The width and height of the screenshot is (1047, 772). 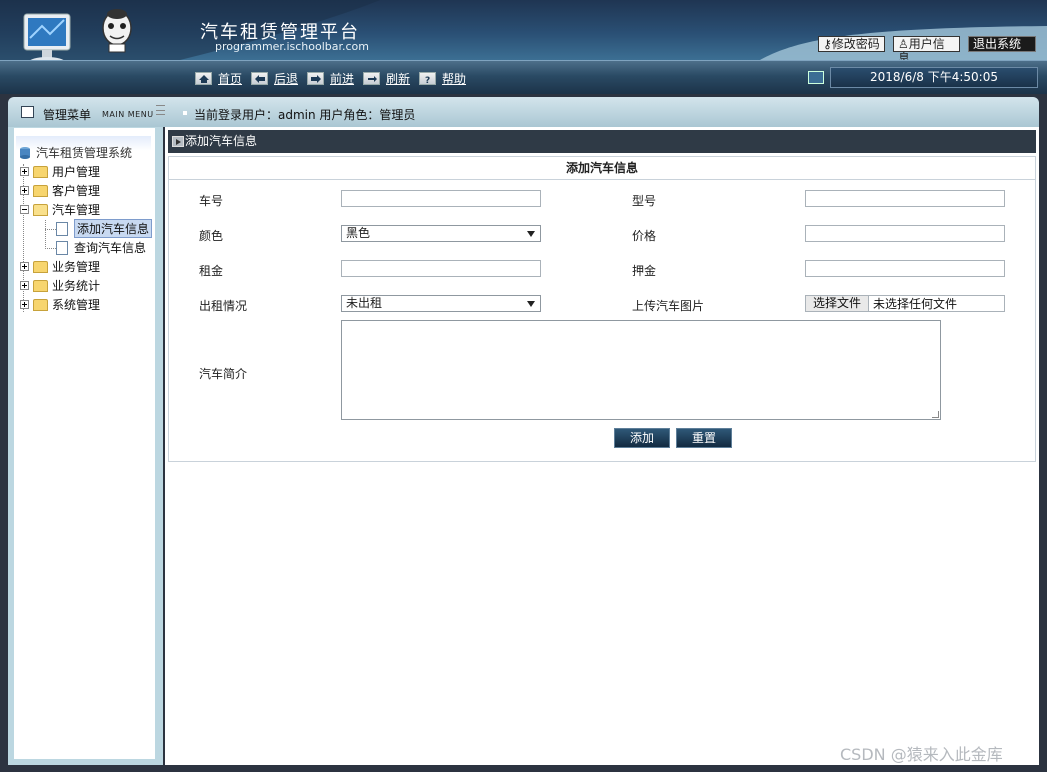 I want to click on logout-button: 退出系统, so click(x=1002, y=44).